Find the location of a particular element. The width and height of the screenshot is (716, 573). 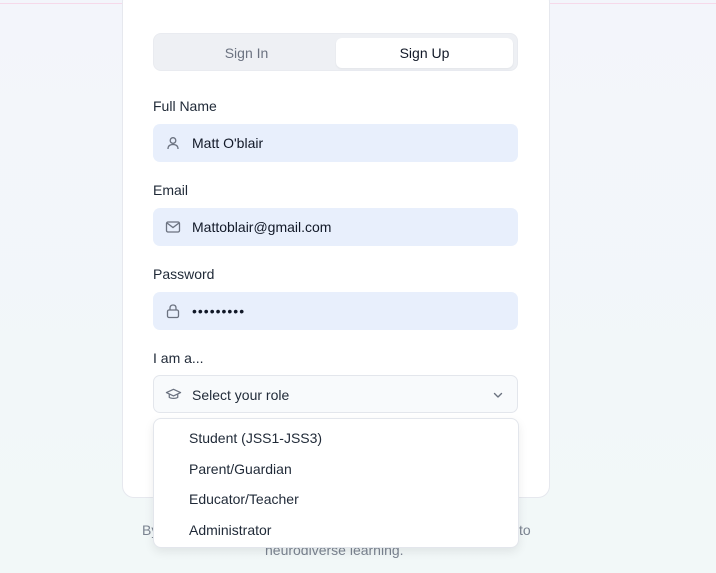

role-option-student: Student (JSS1-JSS3) is located at coordinates (336, 438).